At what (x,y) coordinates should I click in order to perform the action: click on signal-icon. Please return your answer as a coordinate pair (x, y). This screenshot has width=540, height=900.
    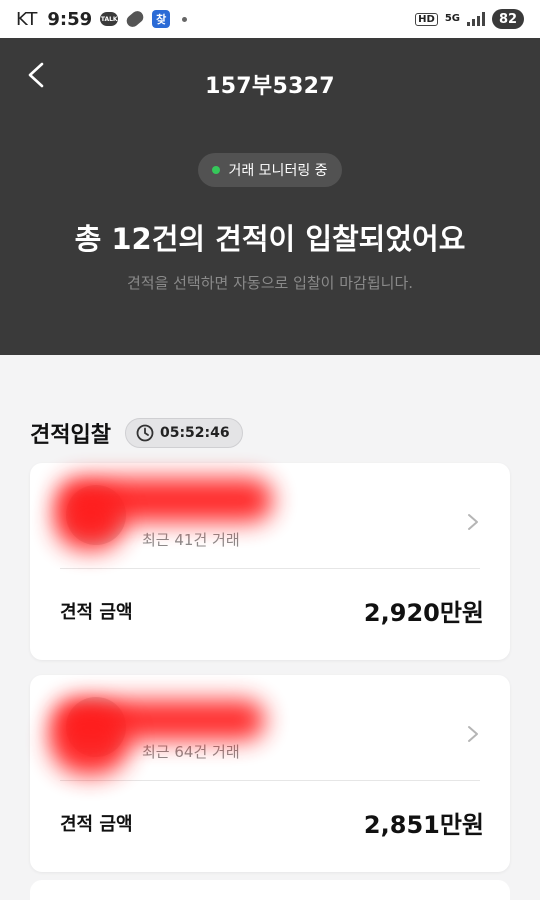
    Looking at the image, I should click on (476, 19).